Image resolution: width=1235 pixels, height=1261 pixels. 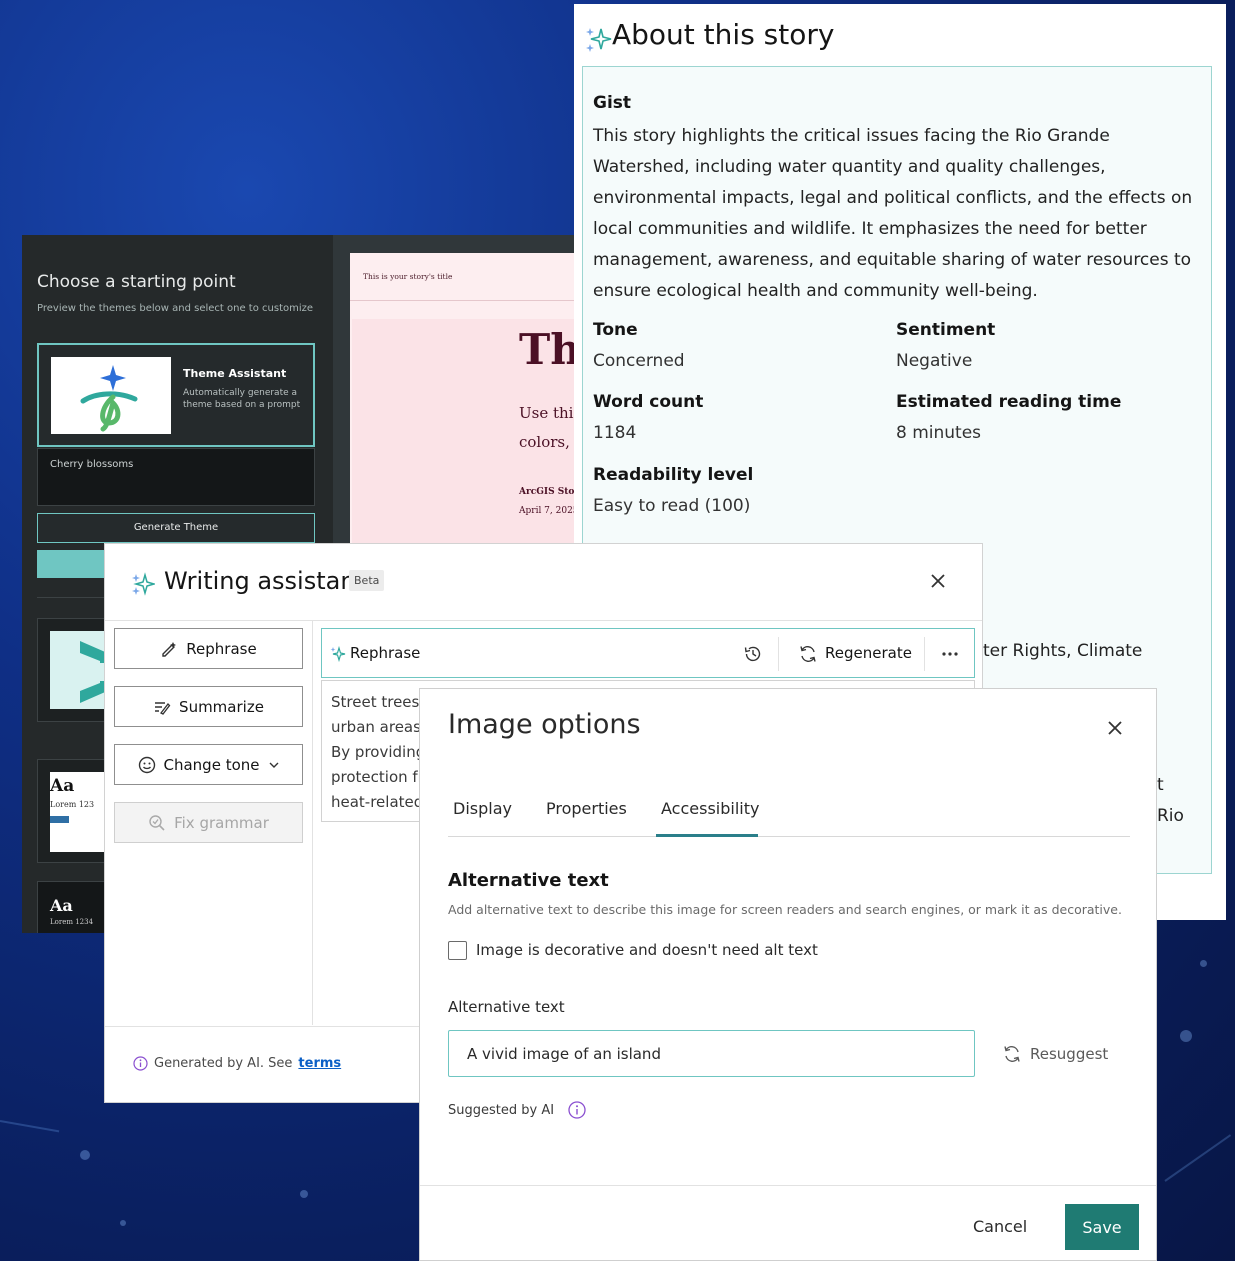 I want to click on partial-text-t: t, so click(x=1160, y=785).